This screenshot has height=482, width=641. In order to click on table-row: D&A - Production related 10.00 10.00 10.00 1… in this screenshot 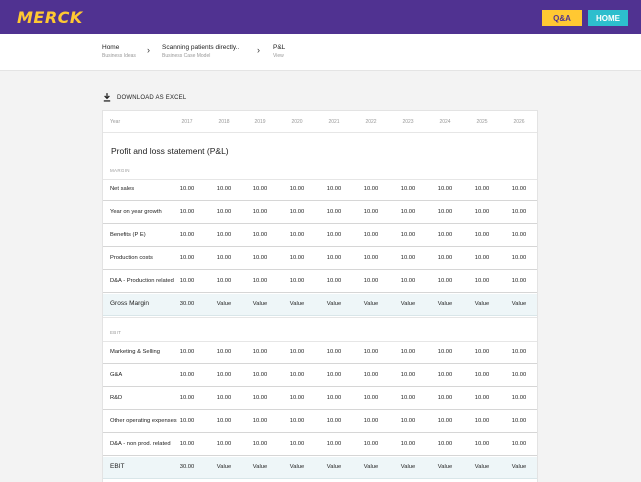, I will do `click(320, 282)`.